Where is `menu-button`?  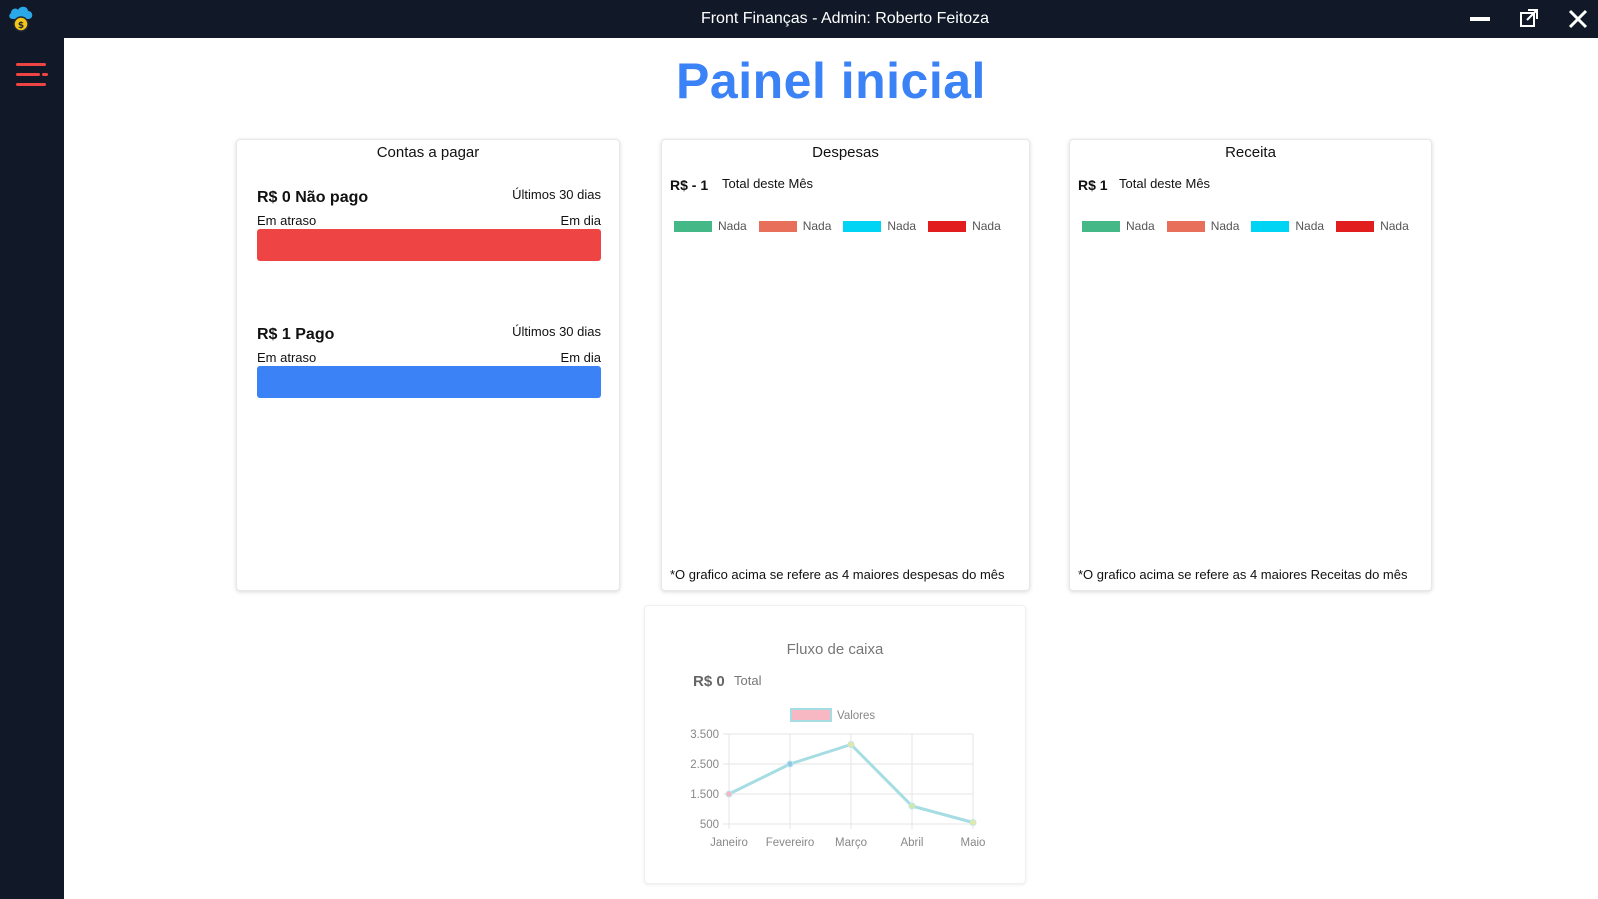 menu-button is located at coordinates (32, 76).